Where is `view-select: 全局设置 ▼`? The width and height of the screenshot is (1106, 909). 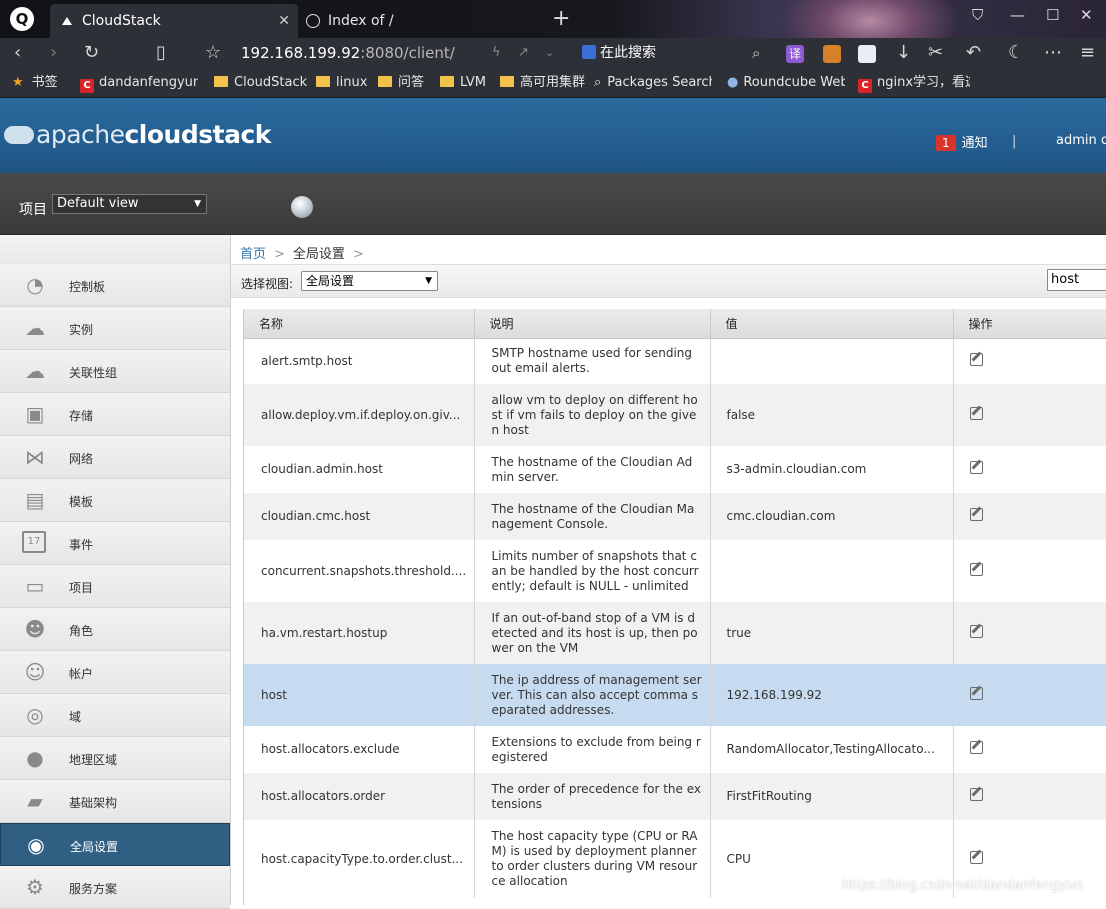
view-select: 全局设置 ▼ is located at coordinates (369, 281).